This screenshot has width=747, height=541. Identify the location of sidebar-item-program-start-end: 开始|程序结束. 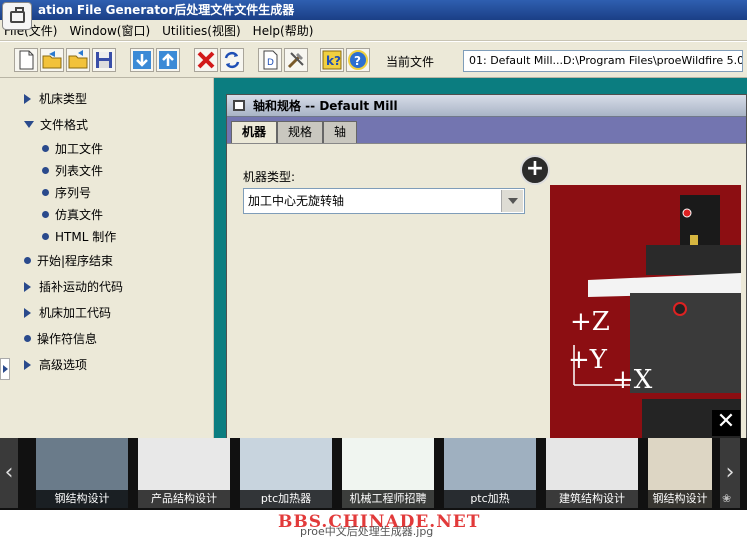
(68, 260).